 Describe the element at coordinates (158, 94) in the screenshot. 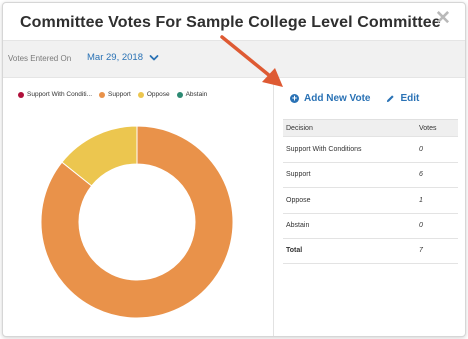

I see `legend-label: Oppose` at that location.